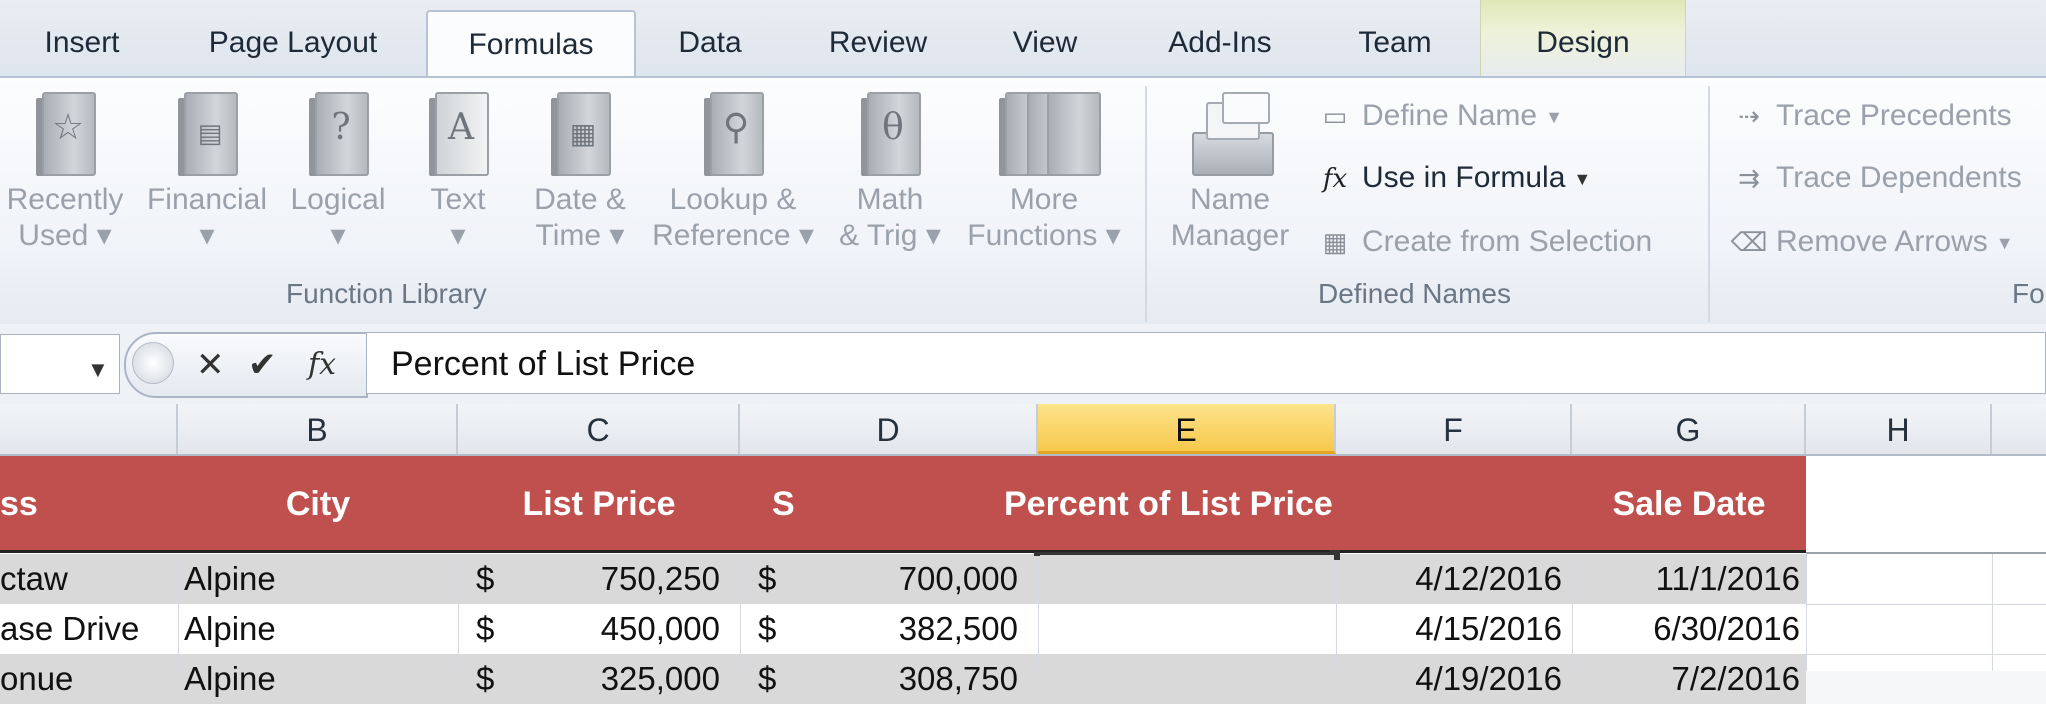  What do you see at coordinates (1899, 429) in the screenshot?
I see `column-header-h: H` at bounding box center [1899, 429].